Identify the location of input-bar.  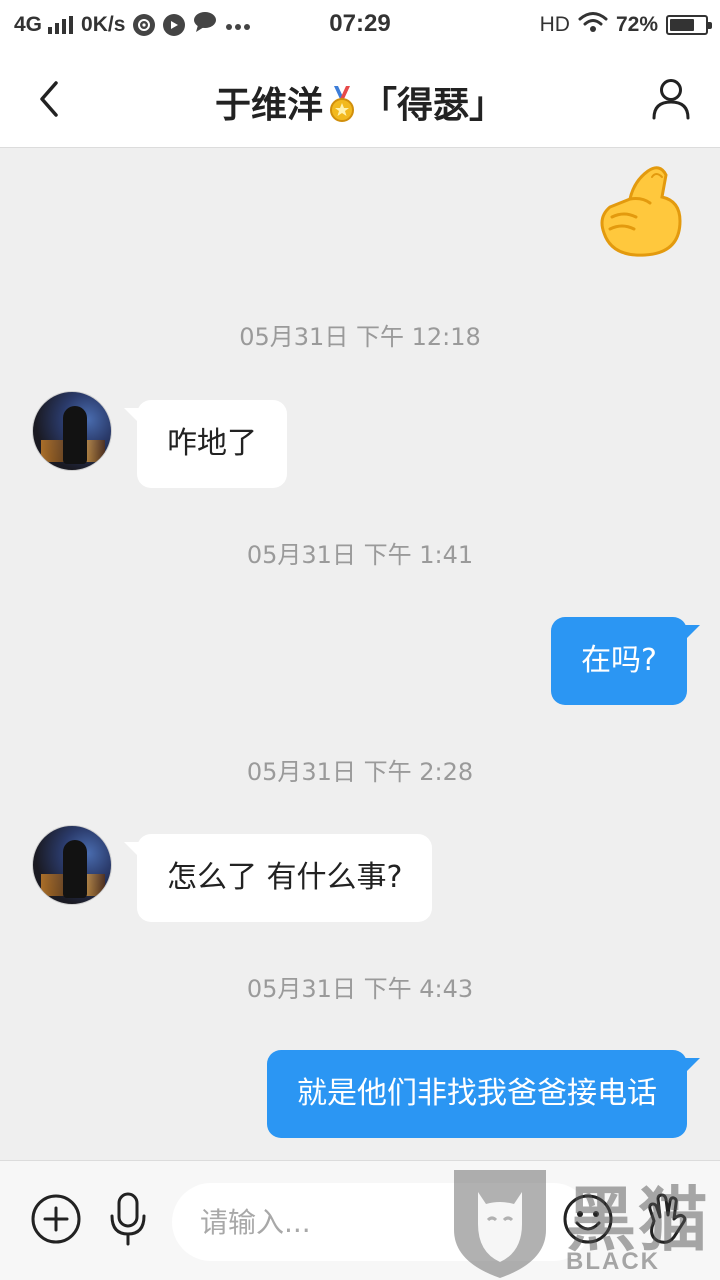
(360, 1220).